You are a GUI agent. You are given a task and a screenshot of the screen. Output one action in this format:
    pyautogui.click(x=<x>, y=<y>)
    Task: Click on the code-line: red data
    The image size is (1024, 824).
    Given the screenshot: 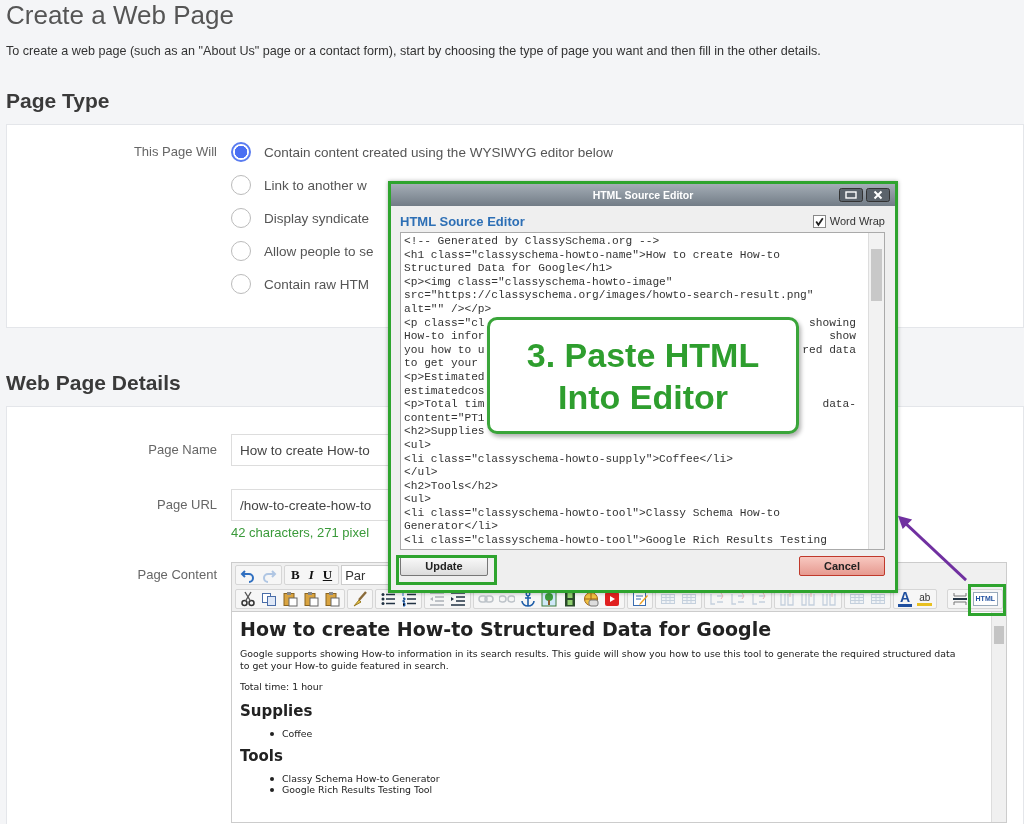 What is the action you would take?
    pyautogui.click(x=829, y=350)
    